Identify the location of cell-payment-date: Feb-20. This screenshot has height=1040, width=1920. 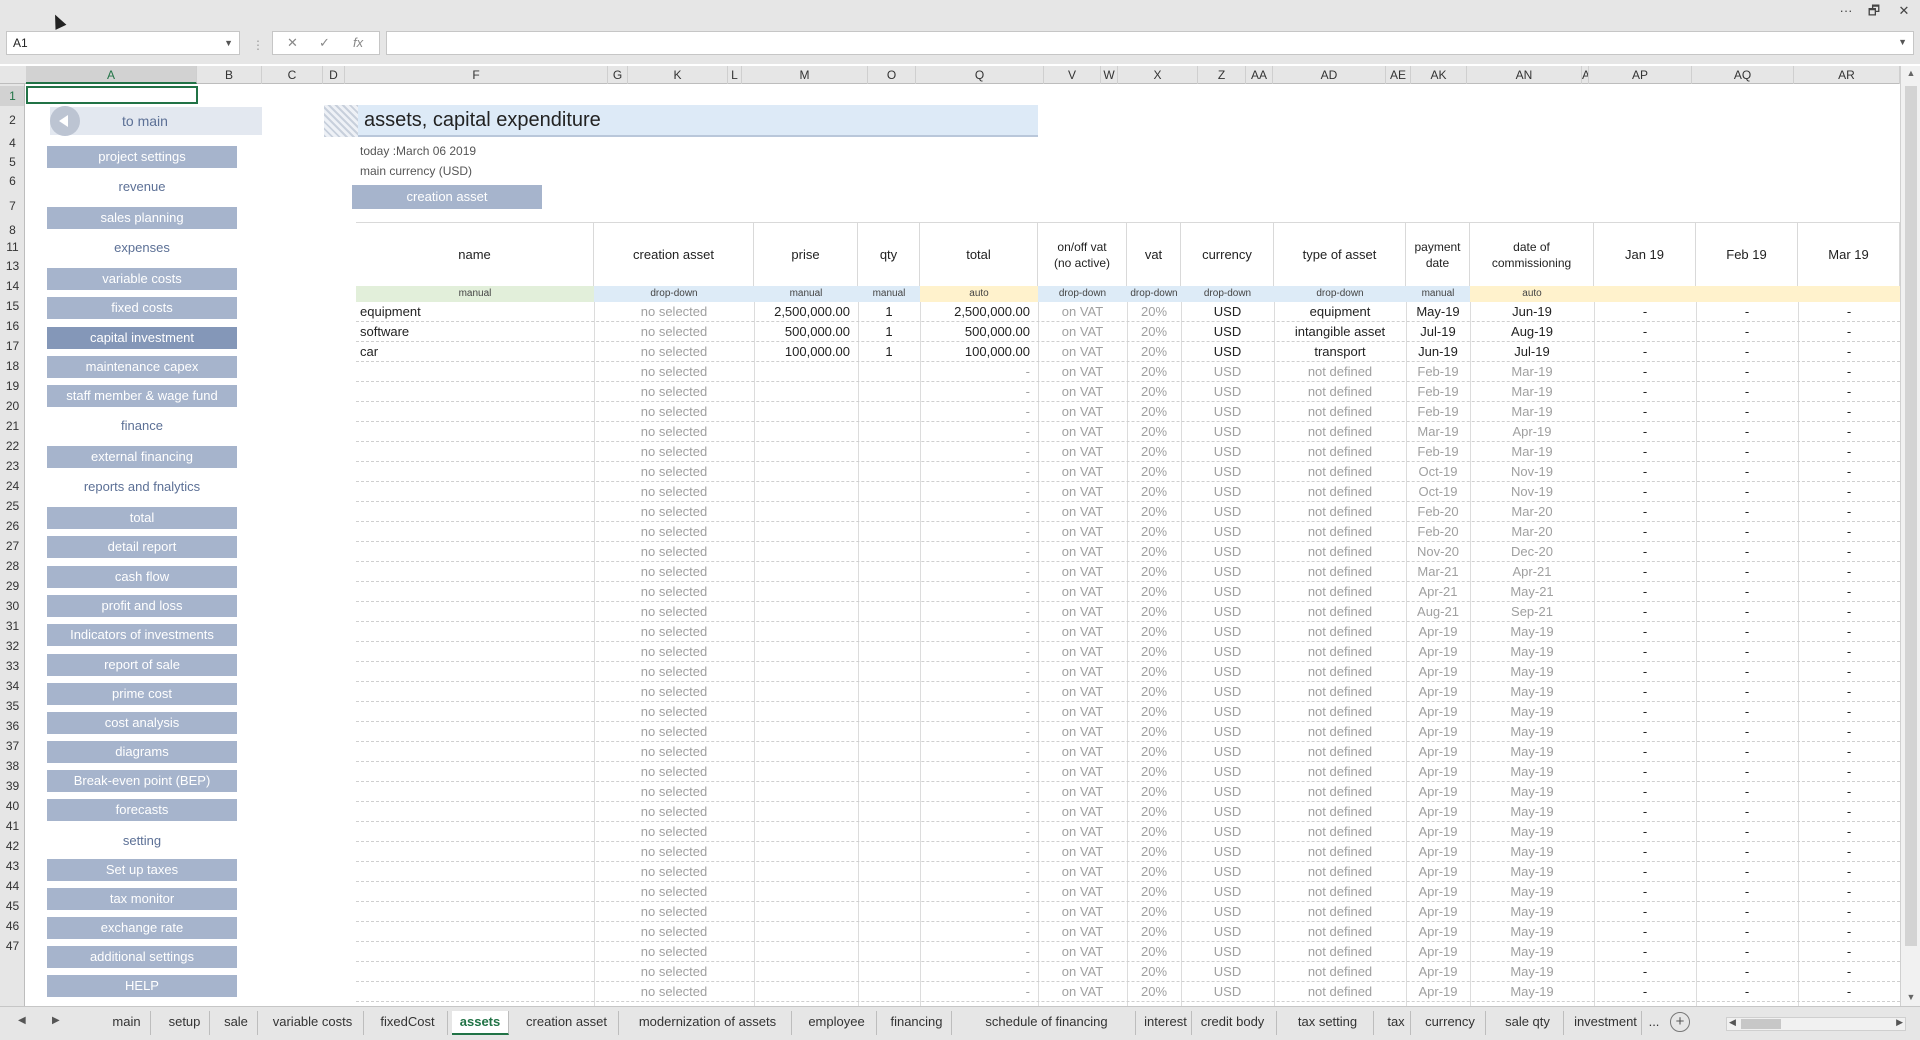
(1438, 512).